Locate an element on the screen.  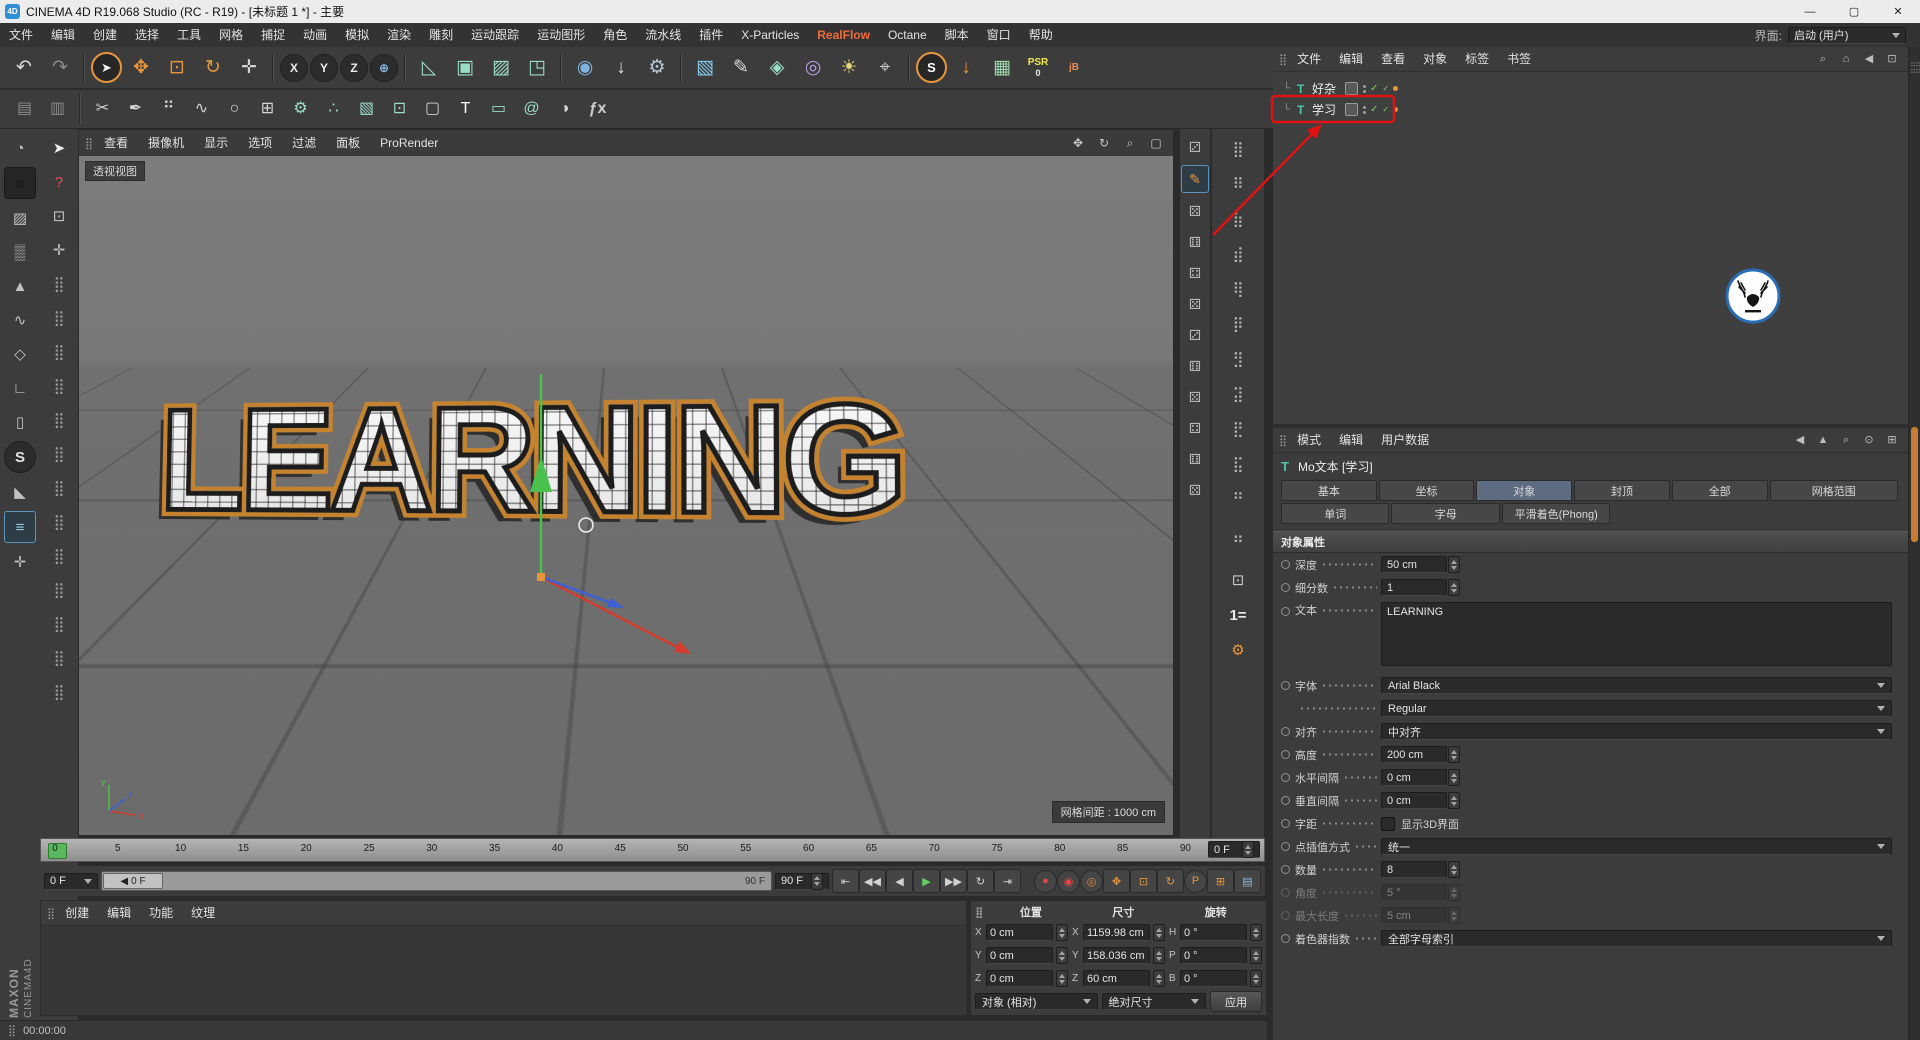
ic-tools-icon: ▦ is located at coordinates (1002, 68).